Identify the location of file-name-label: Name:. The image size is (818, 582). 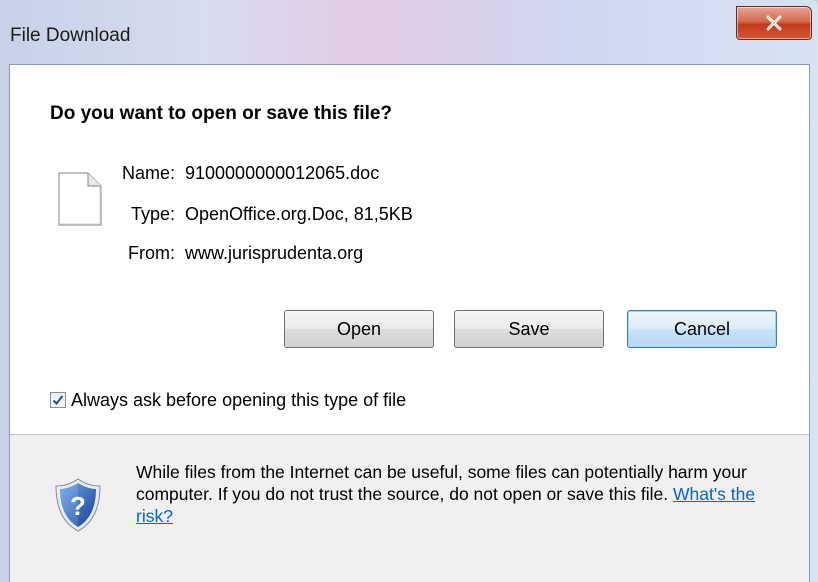
(148, 173).